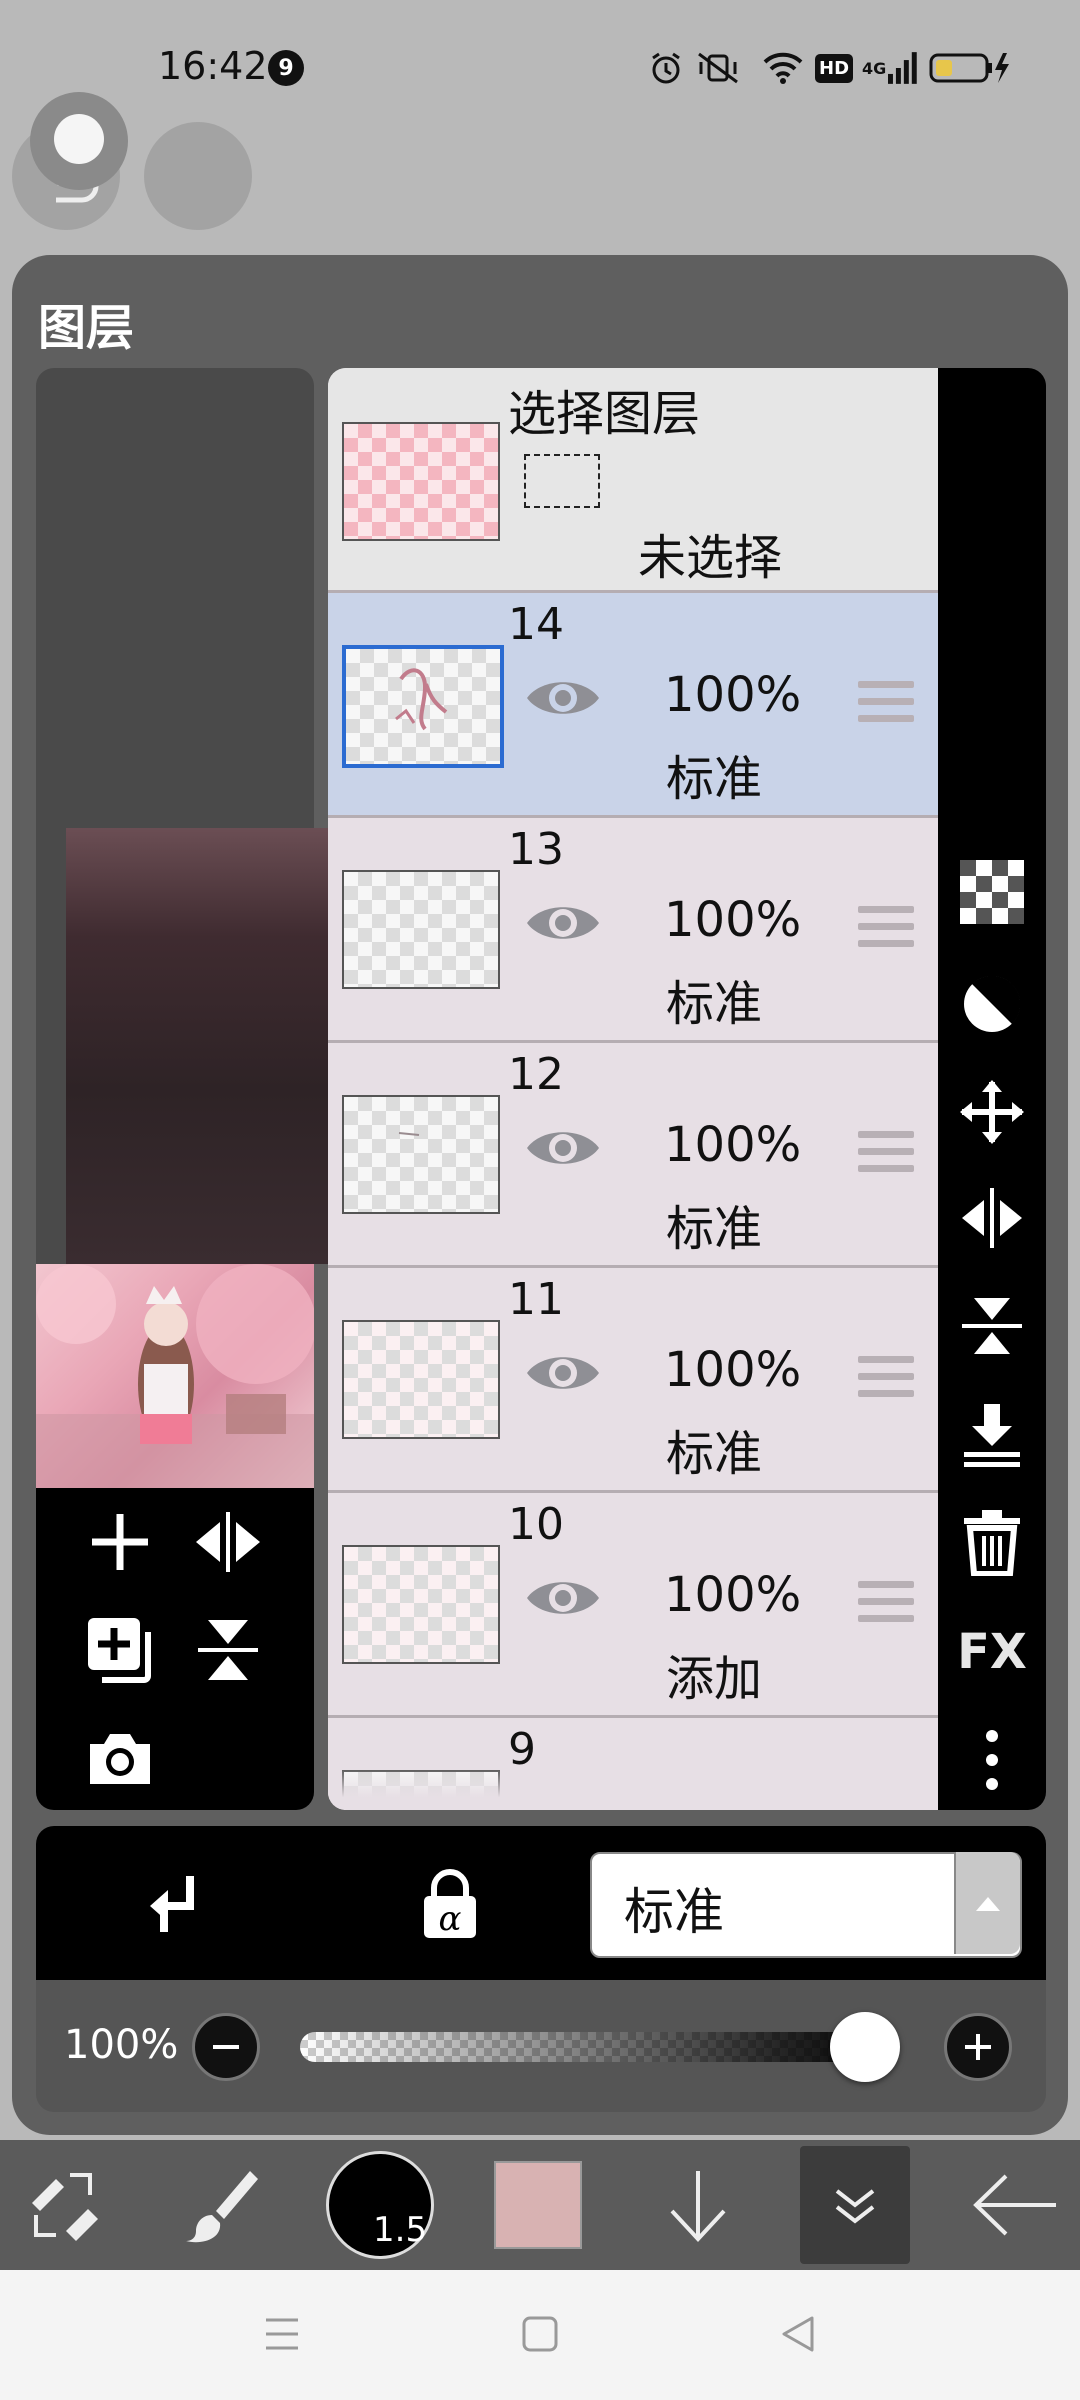  What do you see at coordinates (600, 2047) in the screenshot?
I see `opacity-slider` at bounding box center [600, 2047].